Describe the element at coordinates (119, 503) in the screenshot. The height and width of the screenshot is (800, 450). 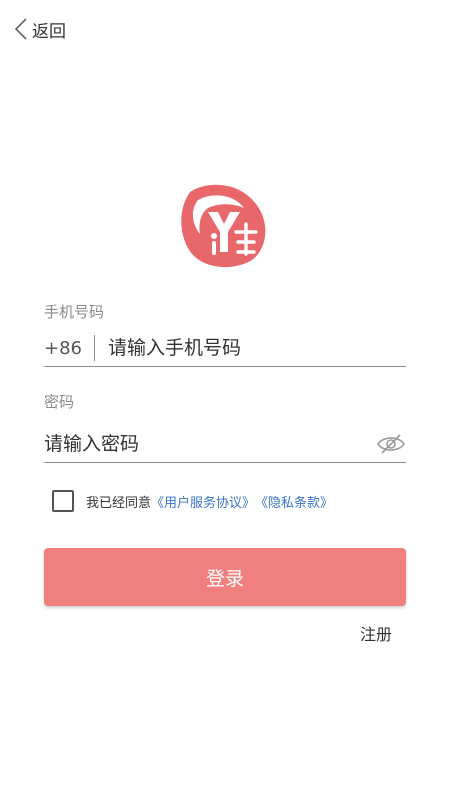
I see `agreement-prefix: 我已经同意` at that location.